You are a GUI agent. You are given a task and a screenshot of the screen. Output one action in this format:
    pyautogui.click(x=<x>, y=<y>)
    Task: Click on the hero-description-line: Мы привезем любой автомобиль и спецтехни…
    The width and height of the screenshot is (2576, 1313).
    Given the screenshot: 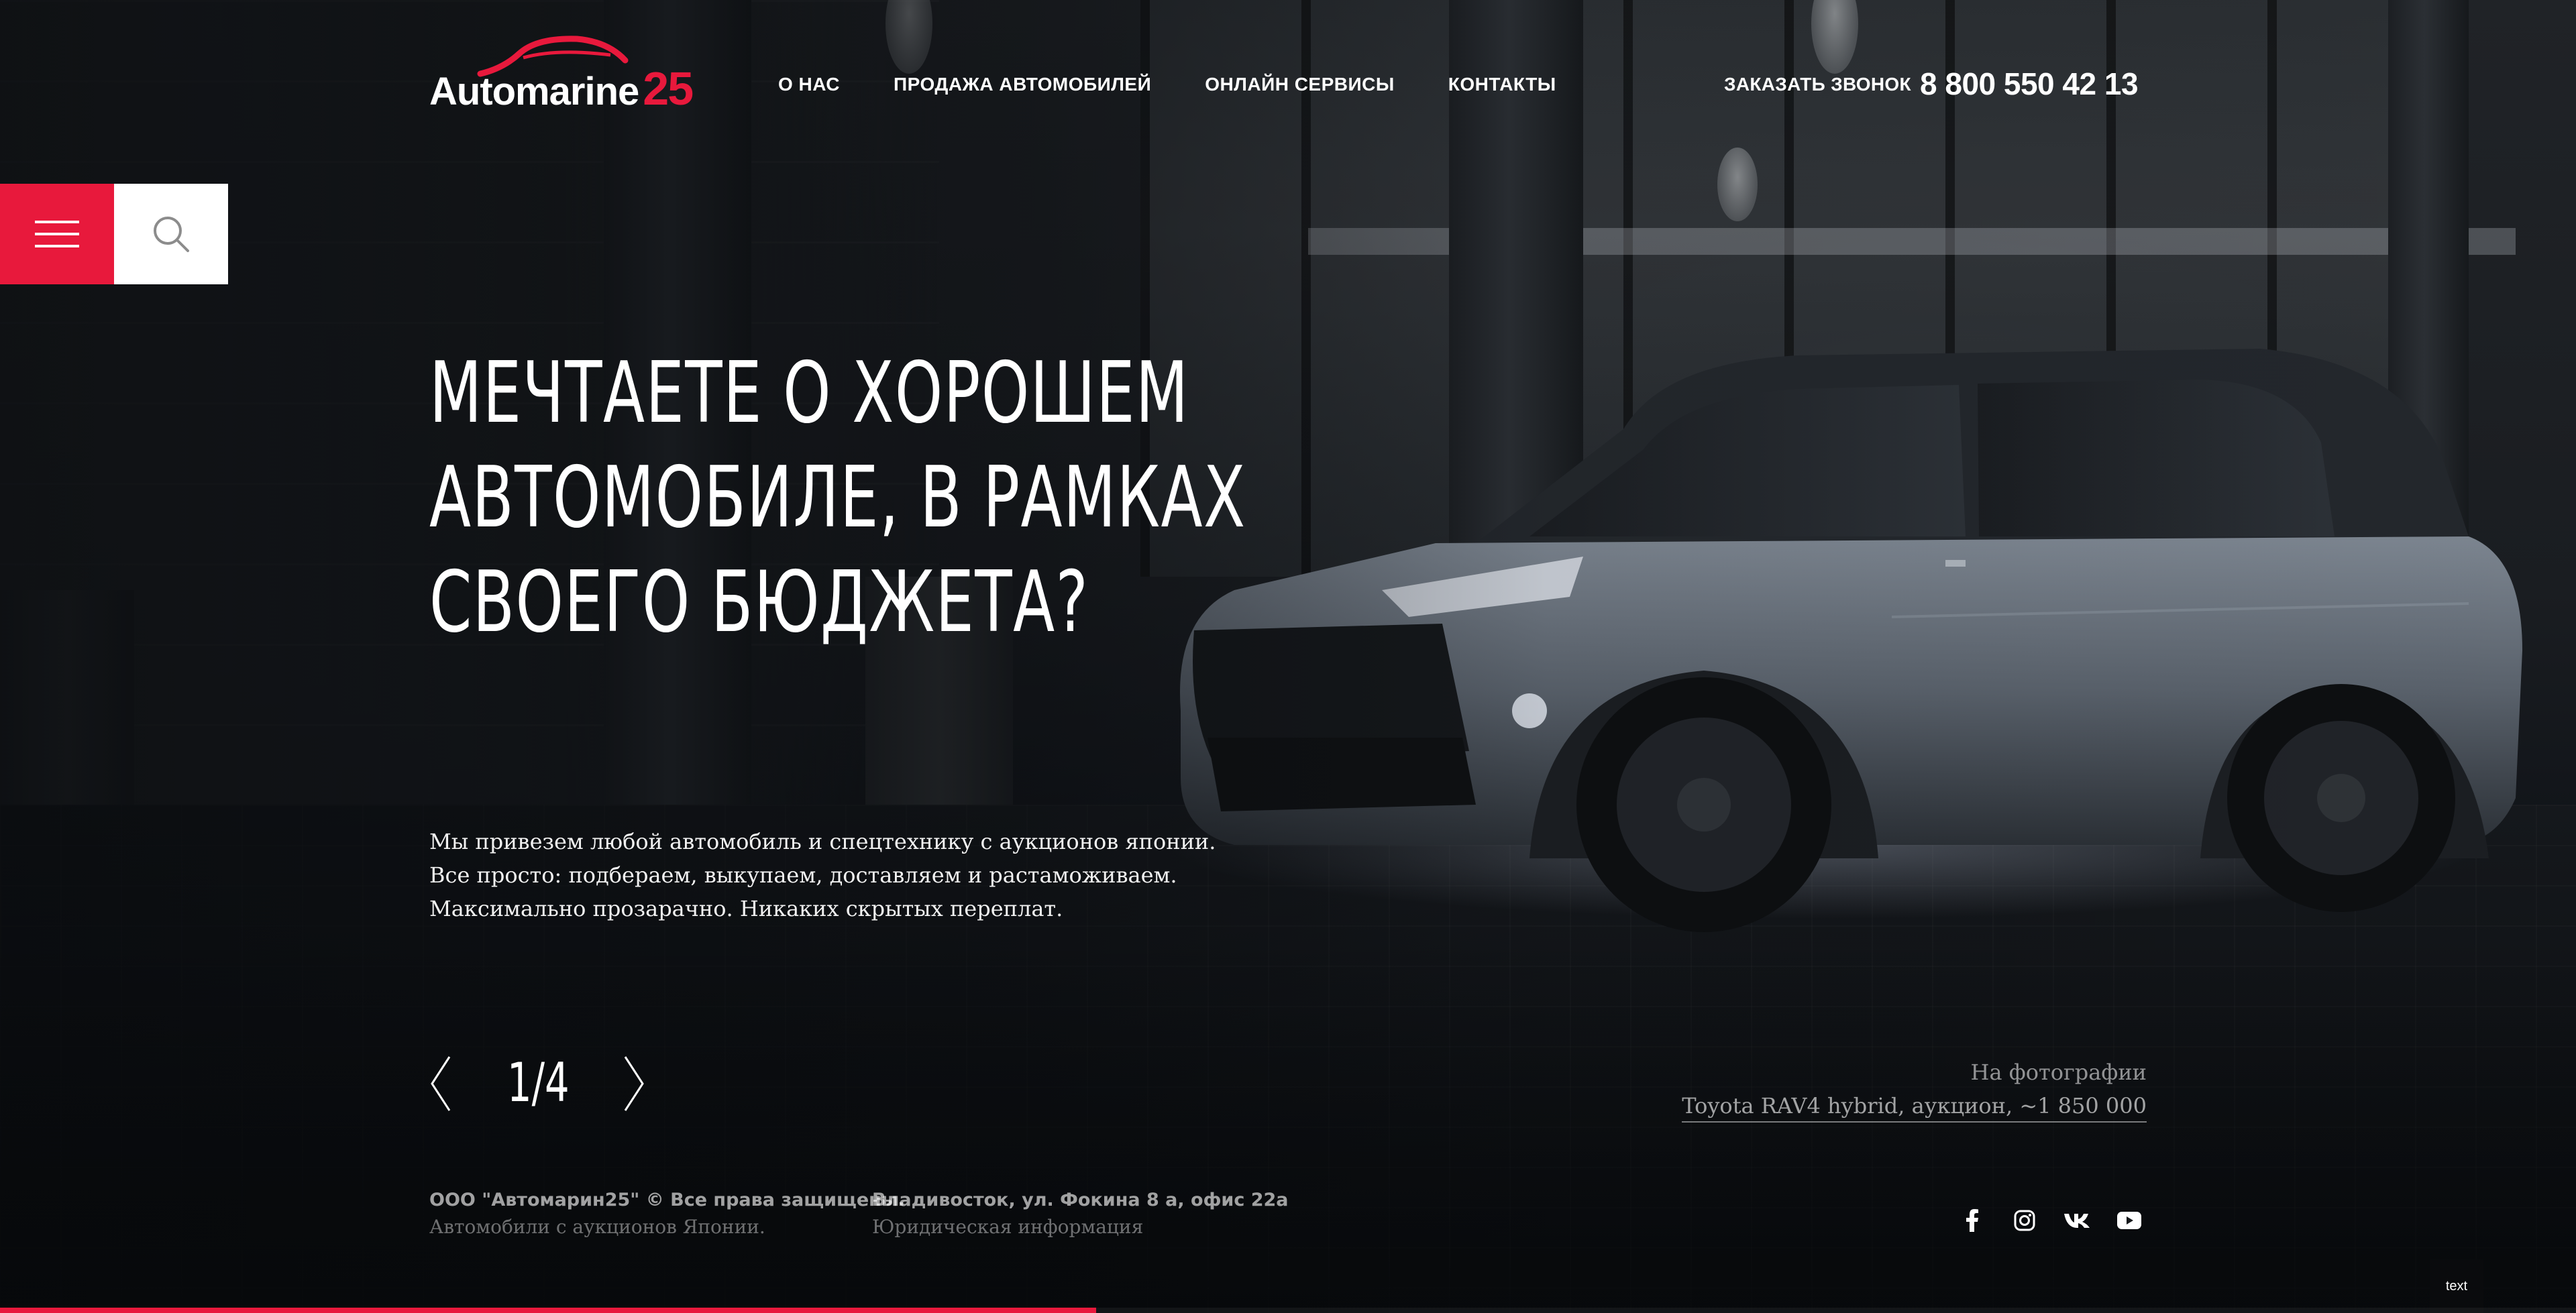 What is the action you would take?
    pyautogui.click(x=822, y=841)
    